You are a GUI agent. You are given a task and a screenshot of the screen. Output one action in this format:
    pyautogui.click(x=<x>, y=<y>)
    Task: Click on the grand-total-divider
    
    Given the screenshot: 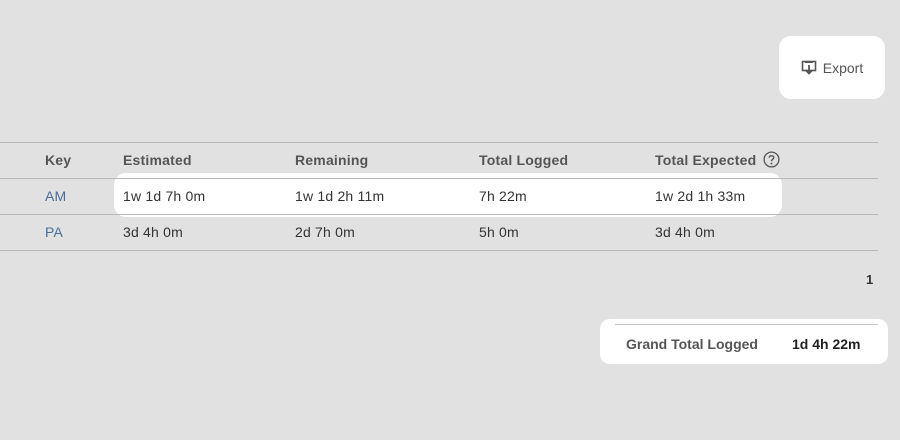 What is the action you would take?
    pyautogui.click(x=746, y=324)
    